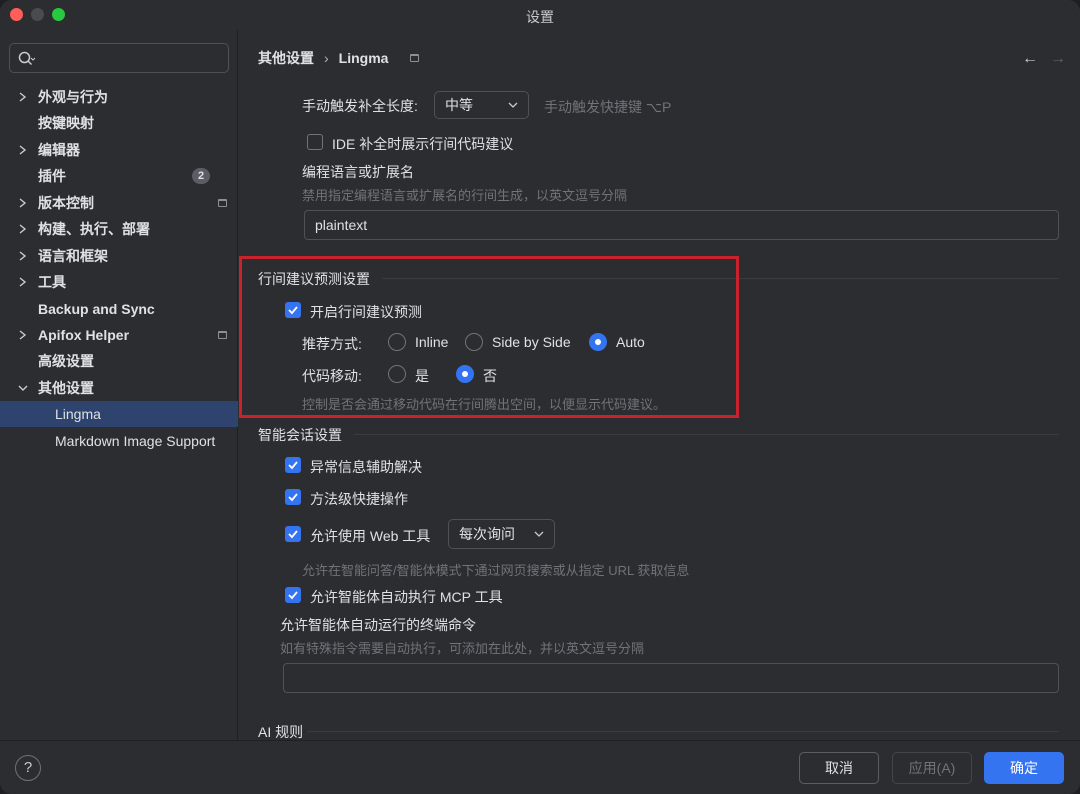 The height and width of the screenshot is (794, 1080). What do you see at coordinates (1024, 768) in the screenshot?
I see `ok-button: 确定` at bounding box center [1024, 768].